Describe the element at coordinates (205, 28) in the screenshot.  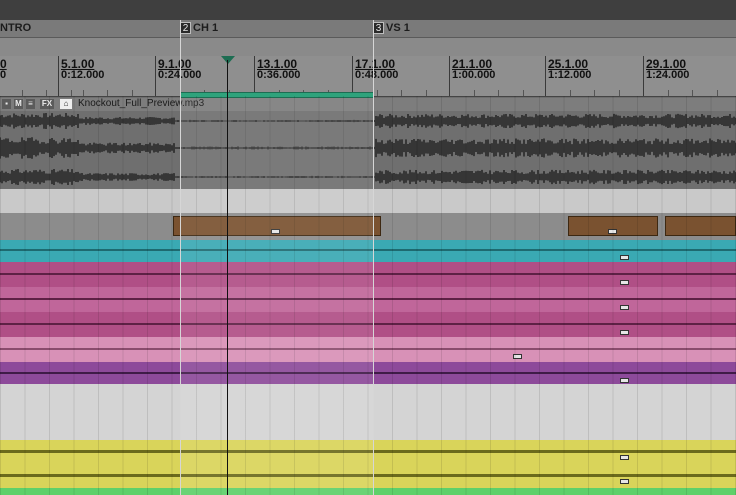
I see `marker-label-ch1: CH 1` at that location.